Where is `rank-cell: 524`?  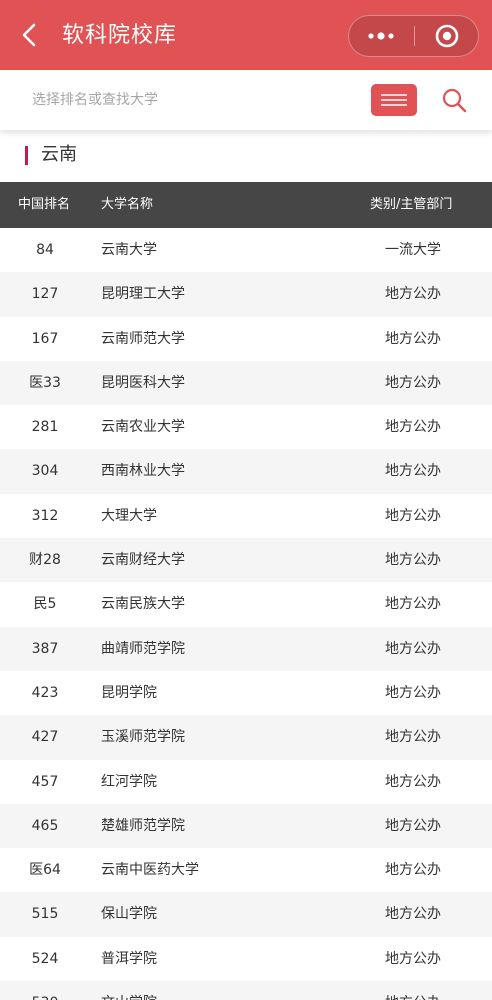 rank-cell: 524 is located at coordinates (45, 958).